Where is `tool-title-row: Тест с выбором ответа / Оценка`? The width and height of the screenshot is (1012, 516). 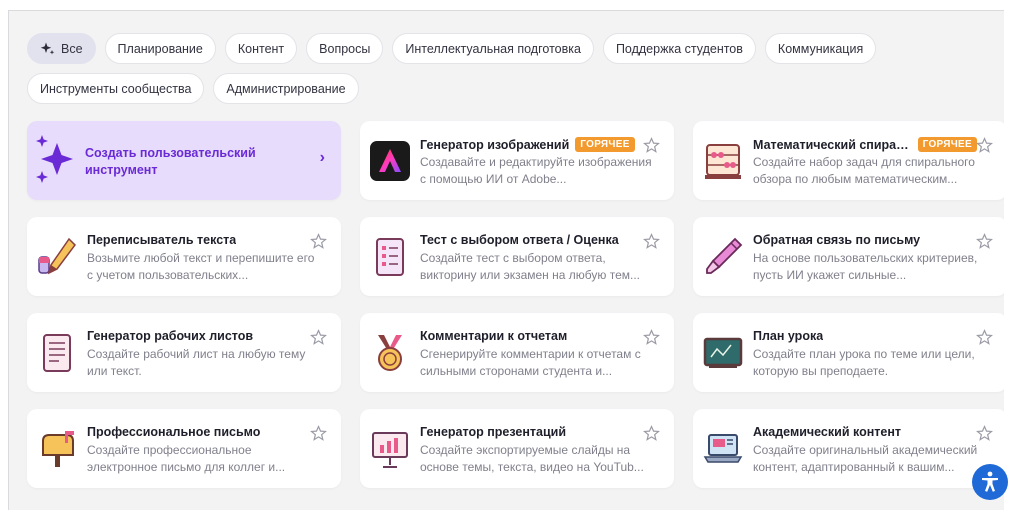
tool-title-row: Тест с выбором ответа / Оценка is located at coordinates (532, 240).